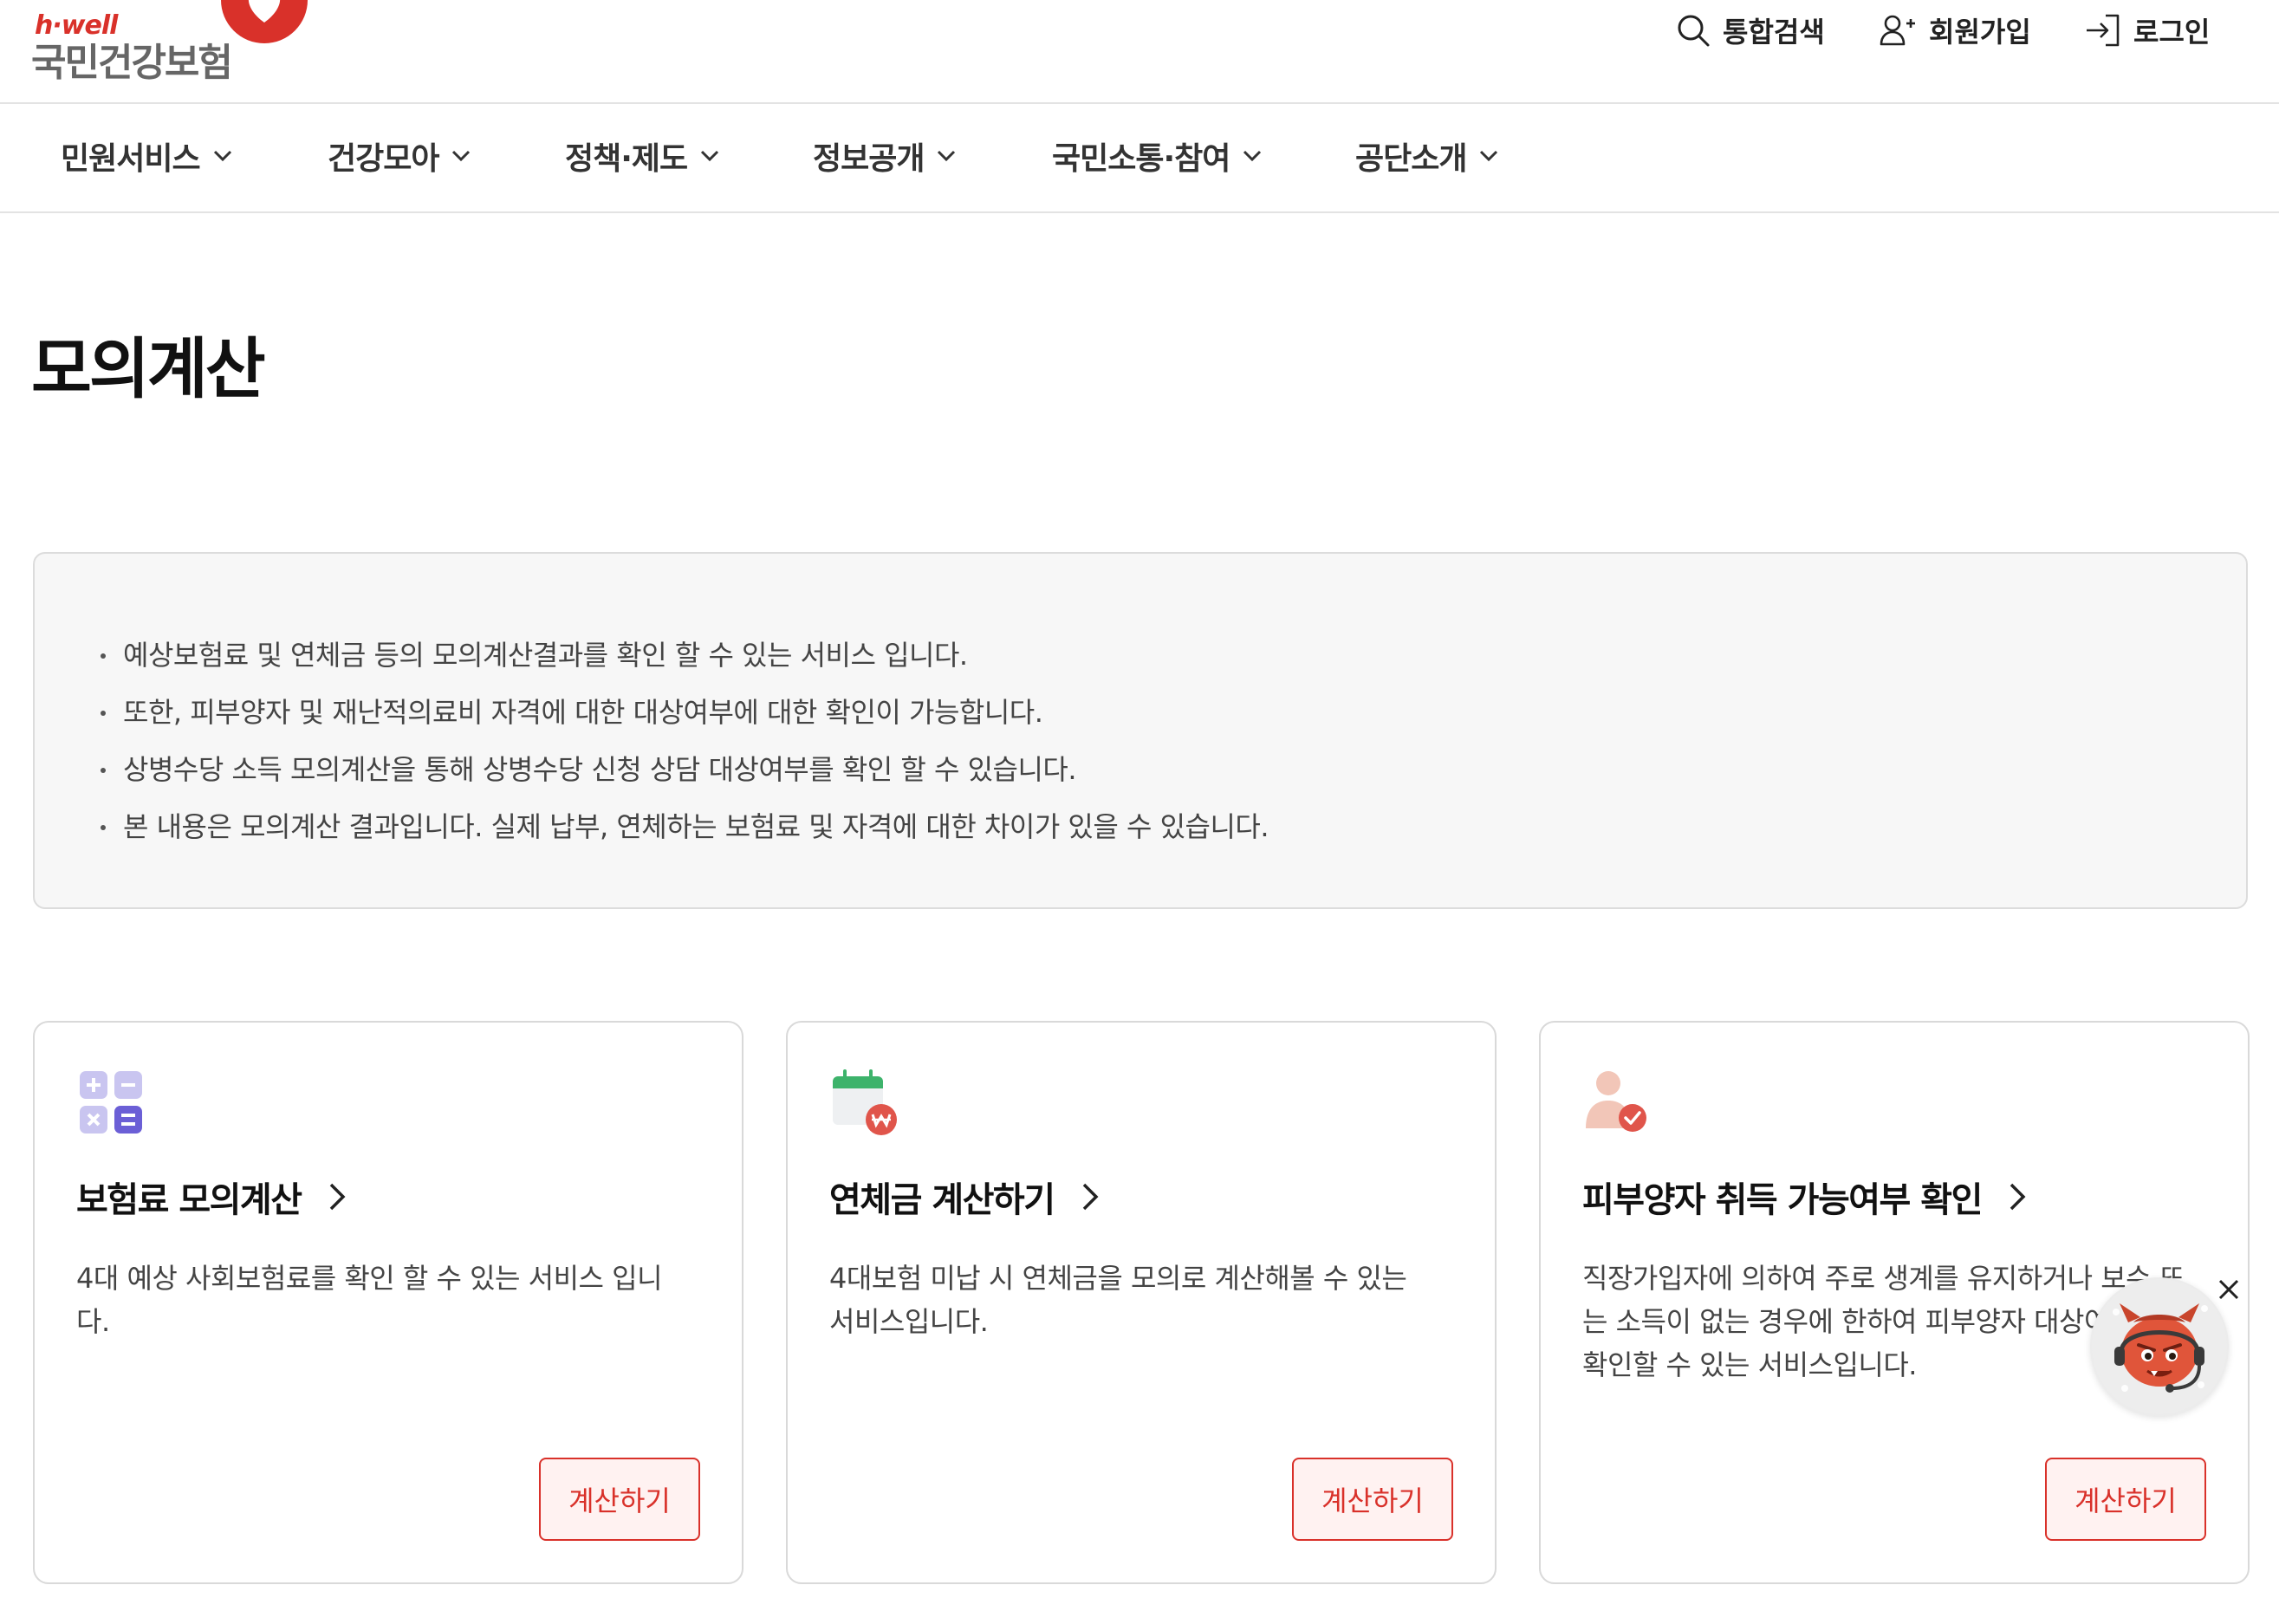 This screenshot has height=1624, width=2279. Describe the element at coordinates (383, 159) in the screenshot. I see `nav-item-label: 건강모아` at that location.